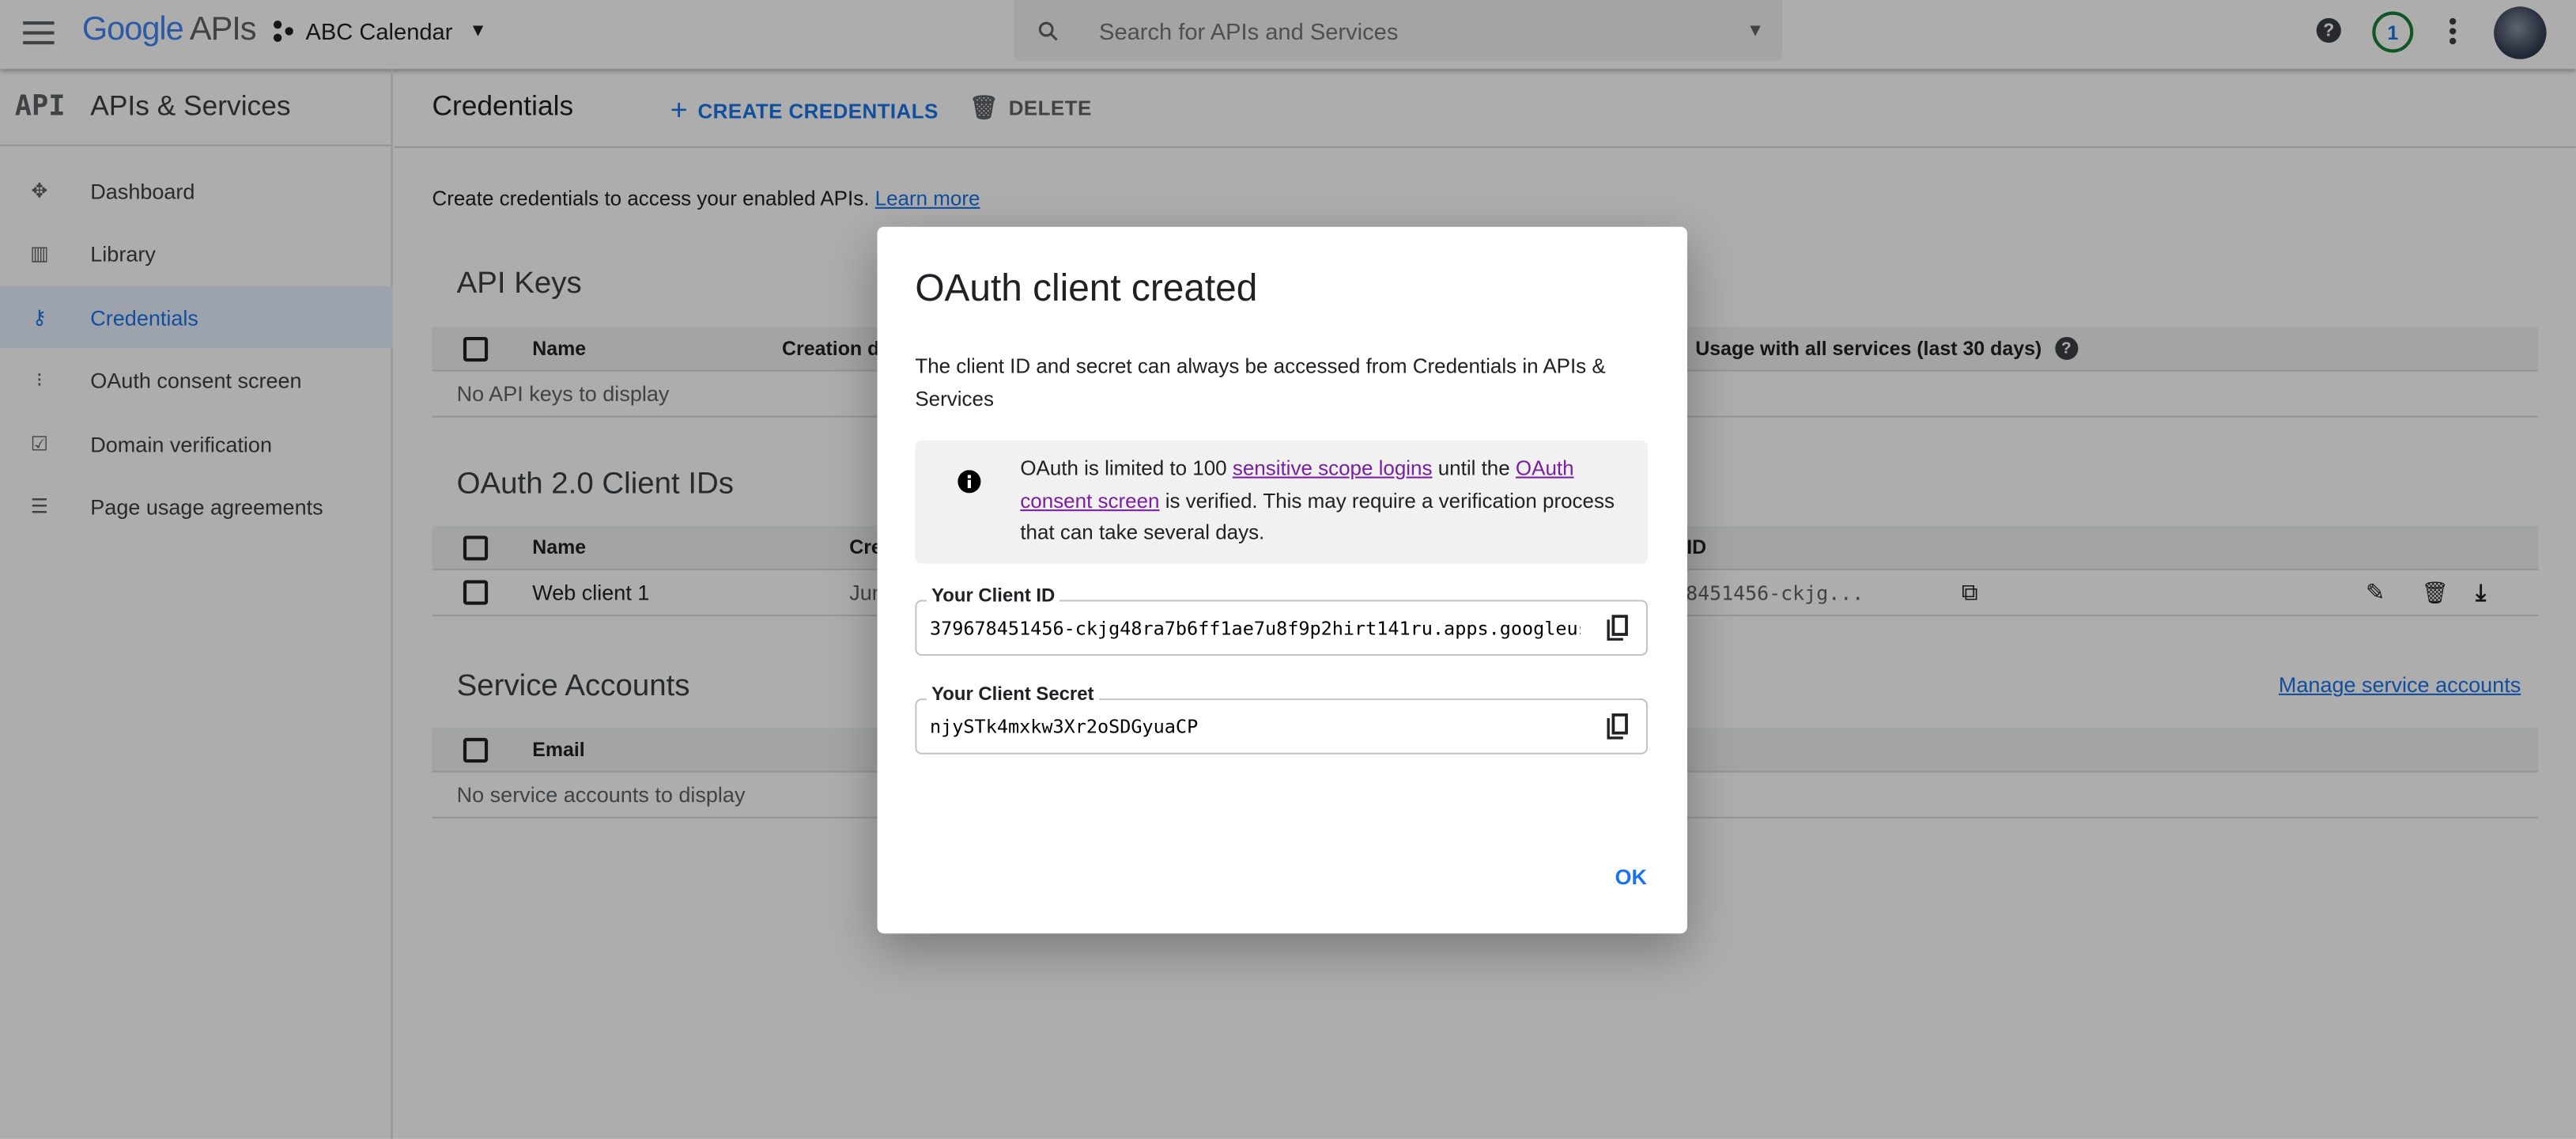  Describe the element at coordinates (1255, 726) in the screenshot. I see `client-secret-input` at that location.